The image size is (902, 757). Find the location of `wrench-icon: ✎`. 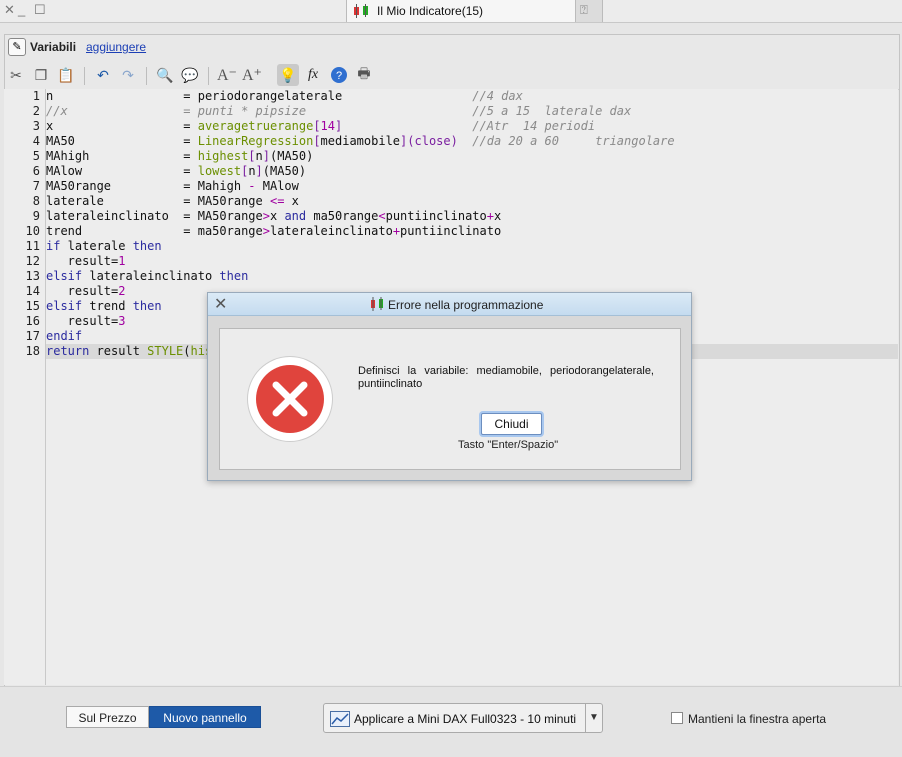

wrench-icon: ✎ is located at coordinates (17, 47).